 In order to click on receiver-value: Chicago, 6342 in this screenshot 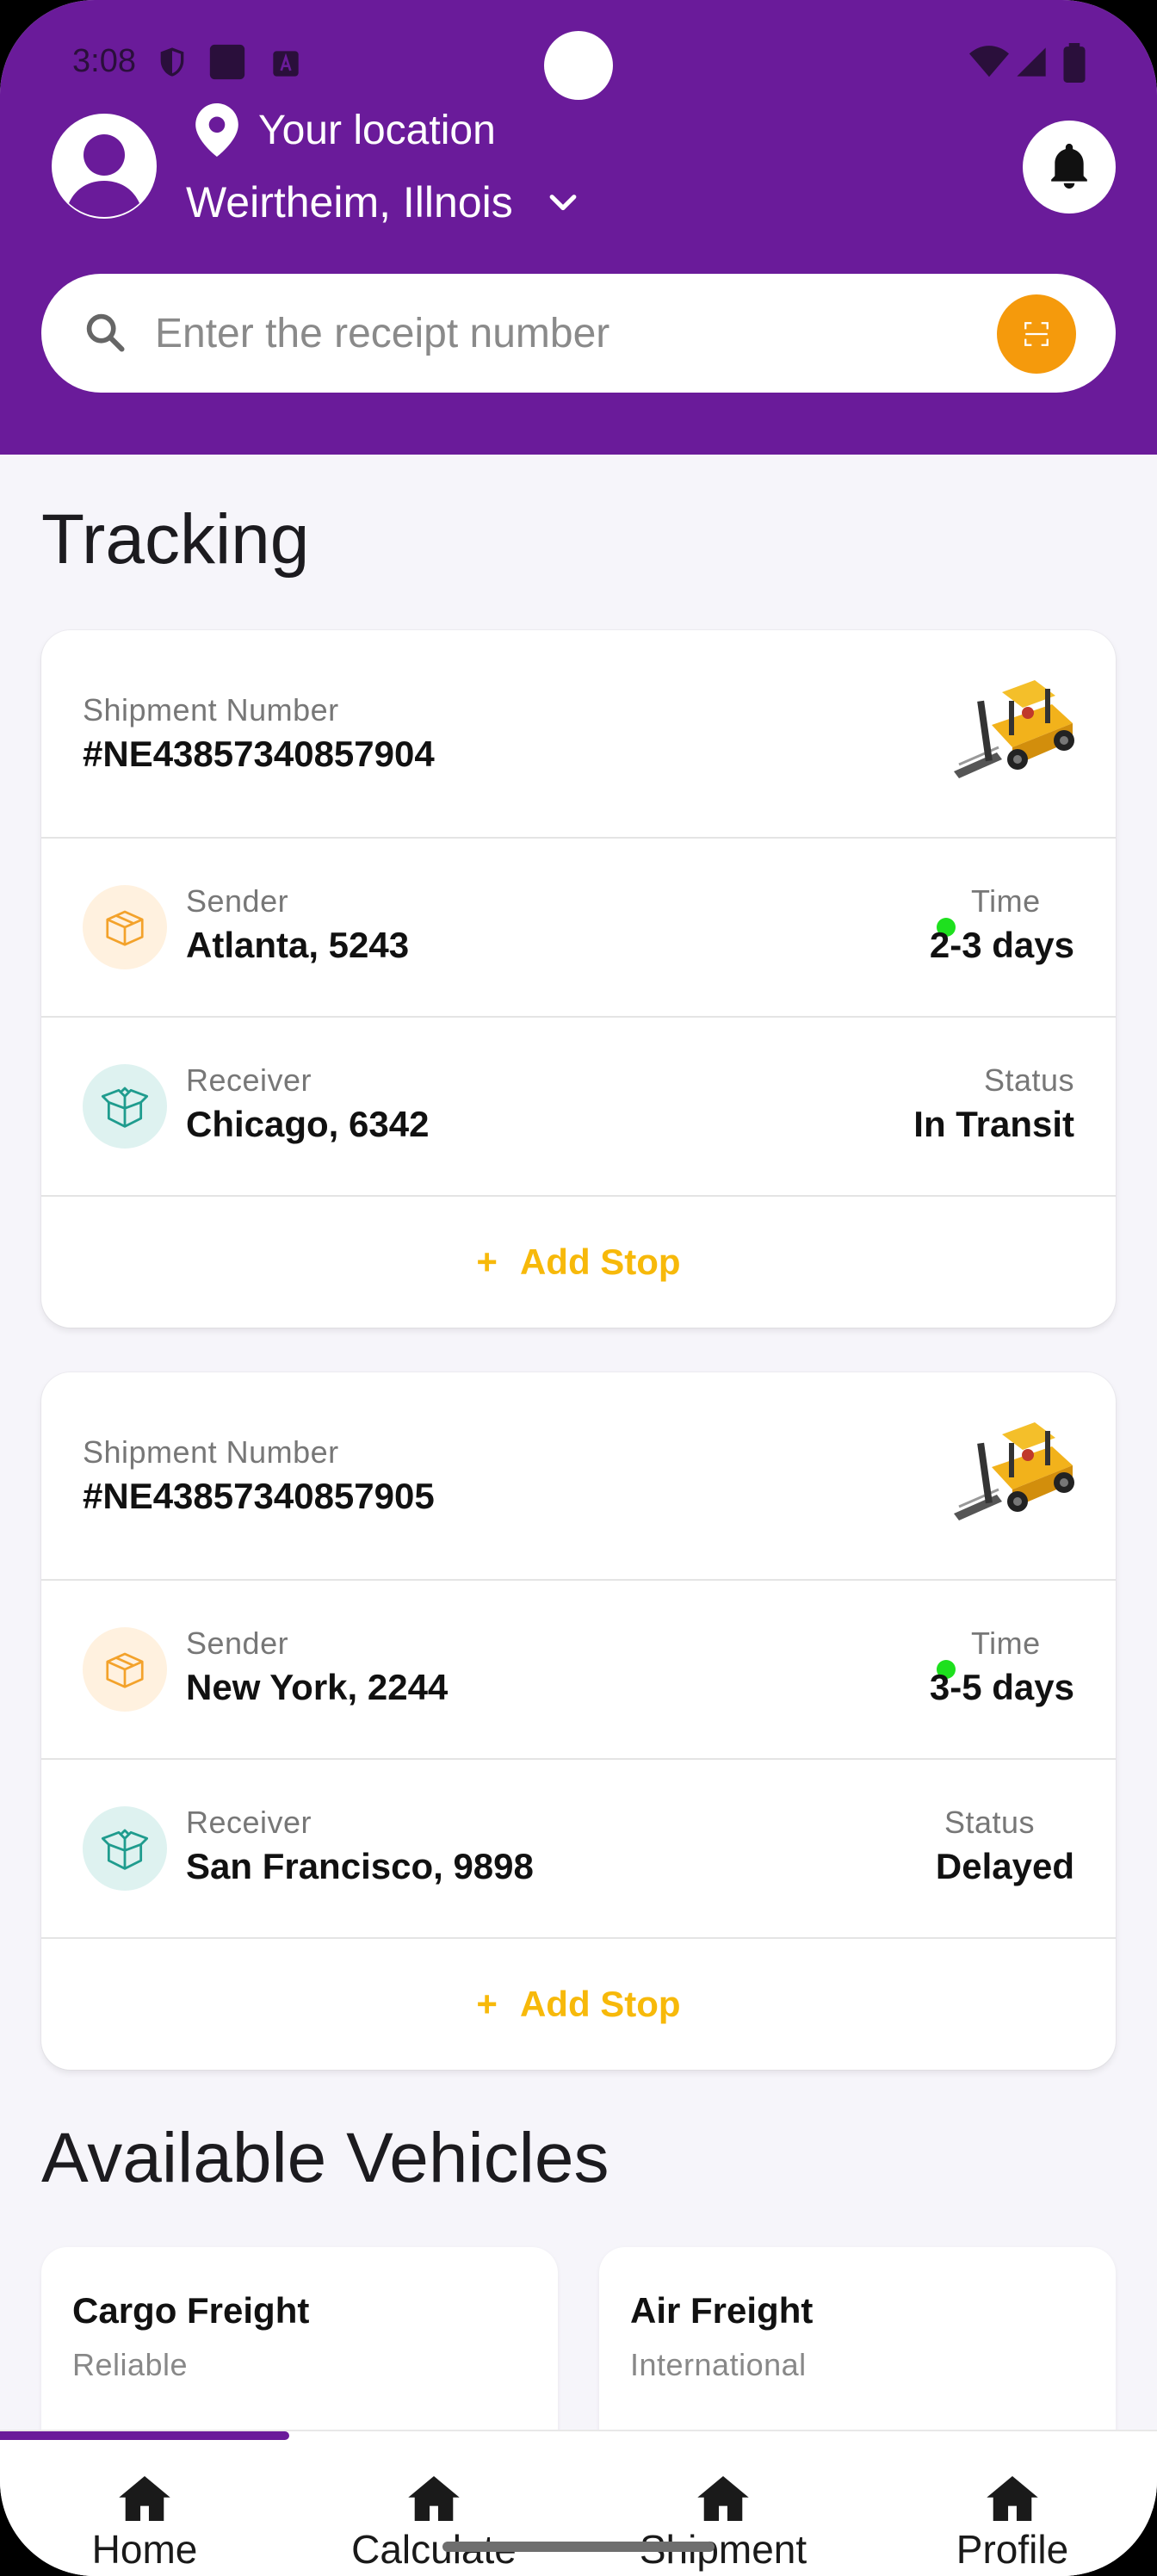, I will do `click(308, 1124)`.